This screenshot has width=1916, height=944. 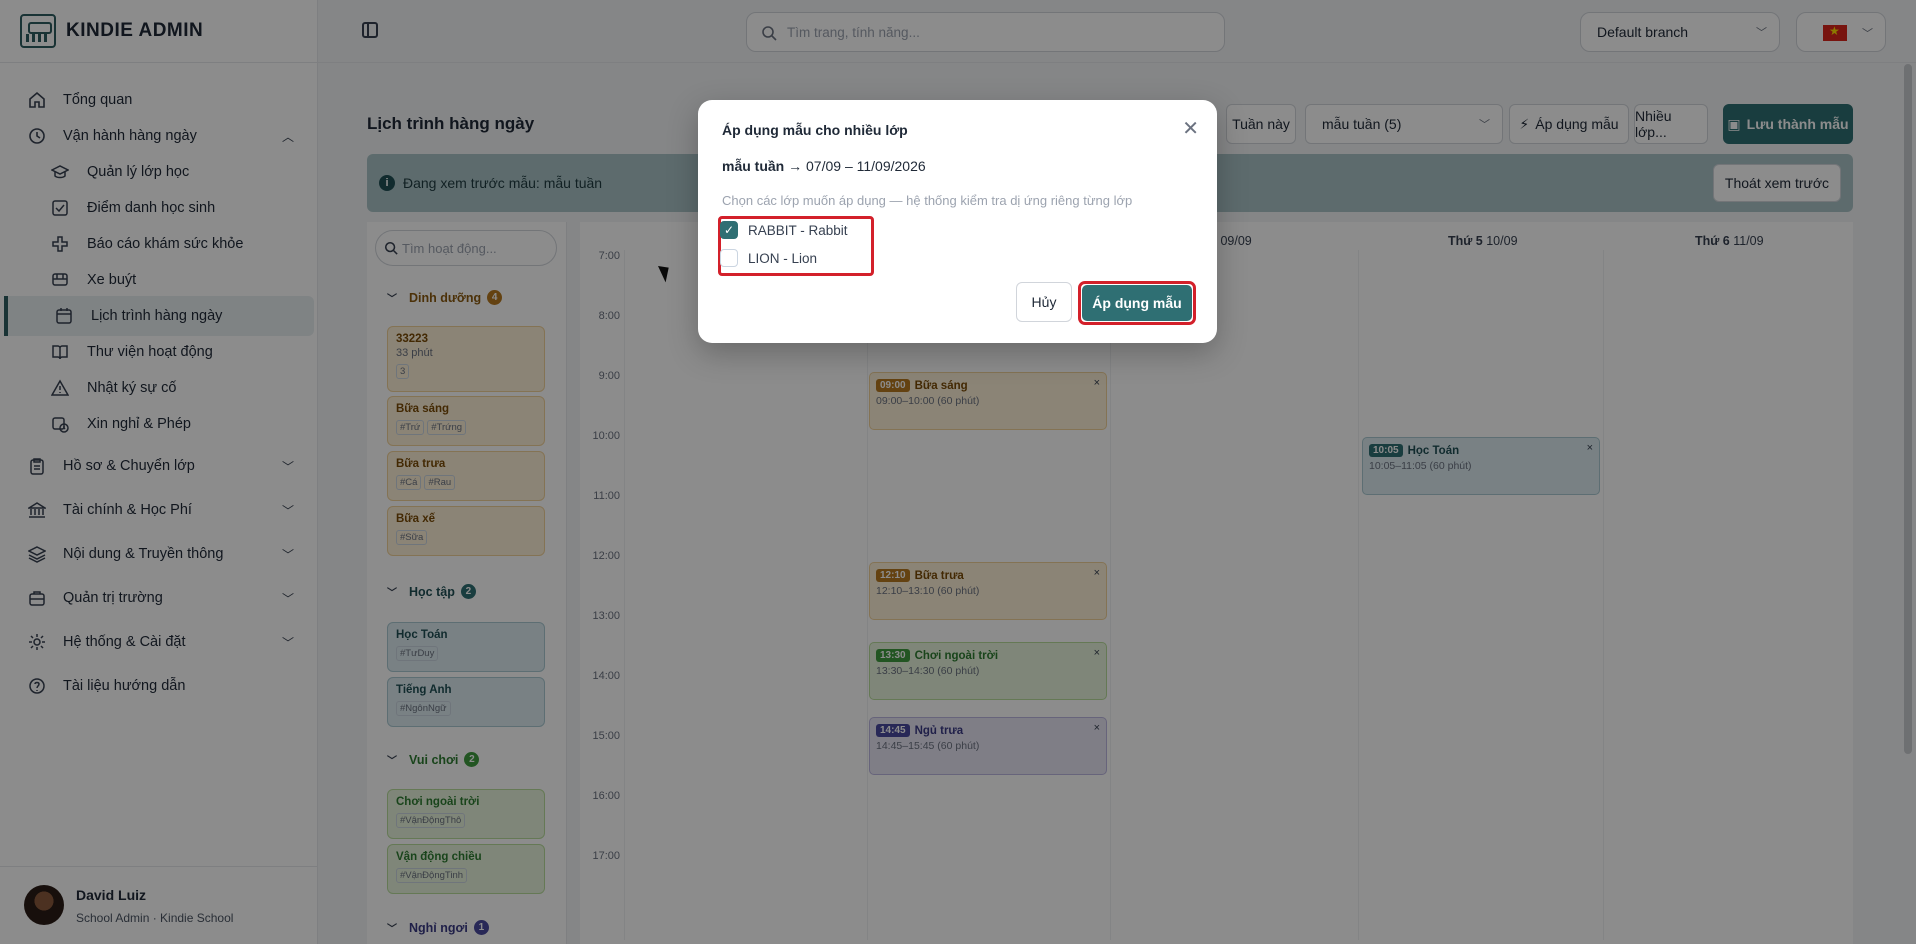 I want to click on class-option-rabbit: ✓ RABBIT - Rabbit, so click(x=784, y=230).